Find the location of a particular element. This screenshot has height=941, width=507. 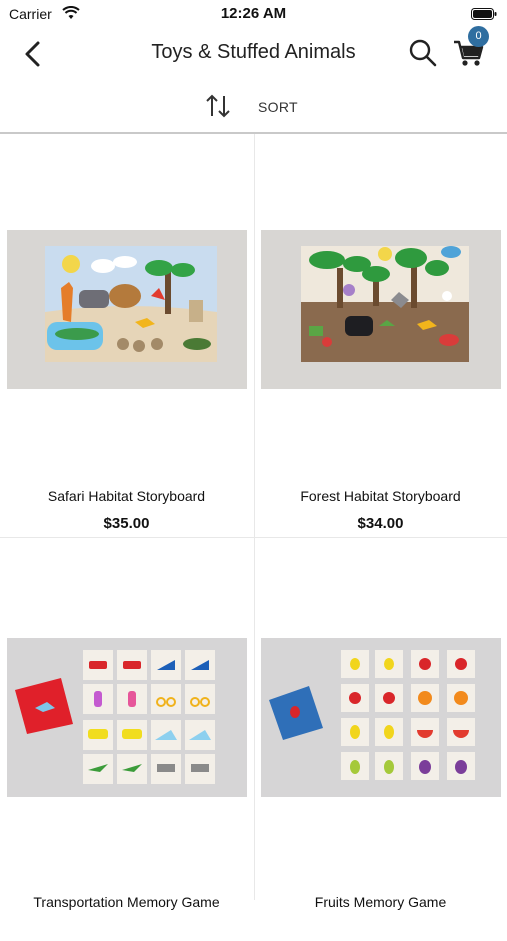

product-name: Safari Habitat Storyboard is located at coordinates (126, 496).